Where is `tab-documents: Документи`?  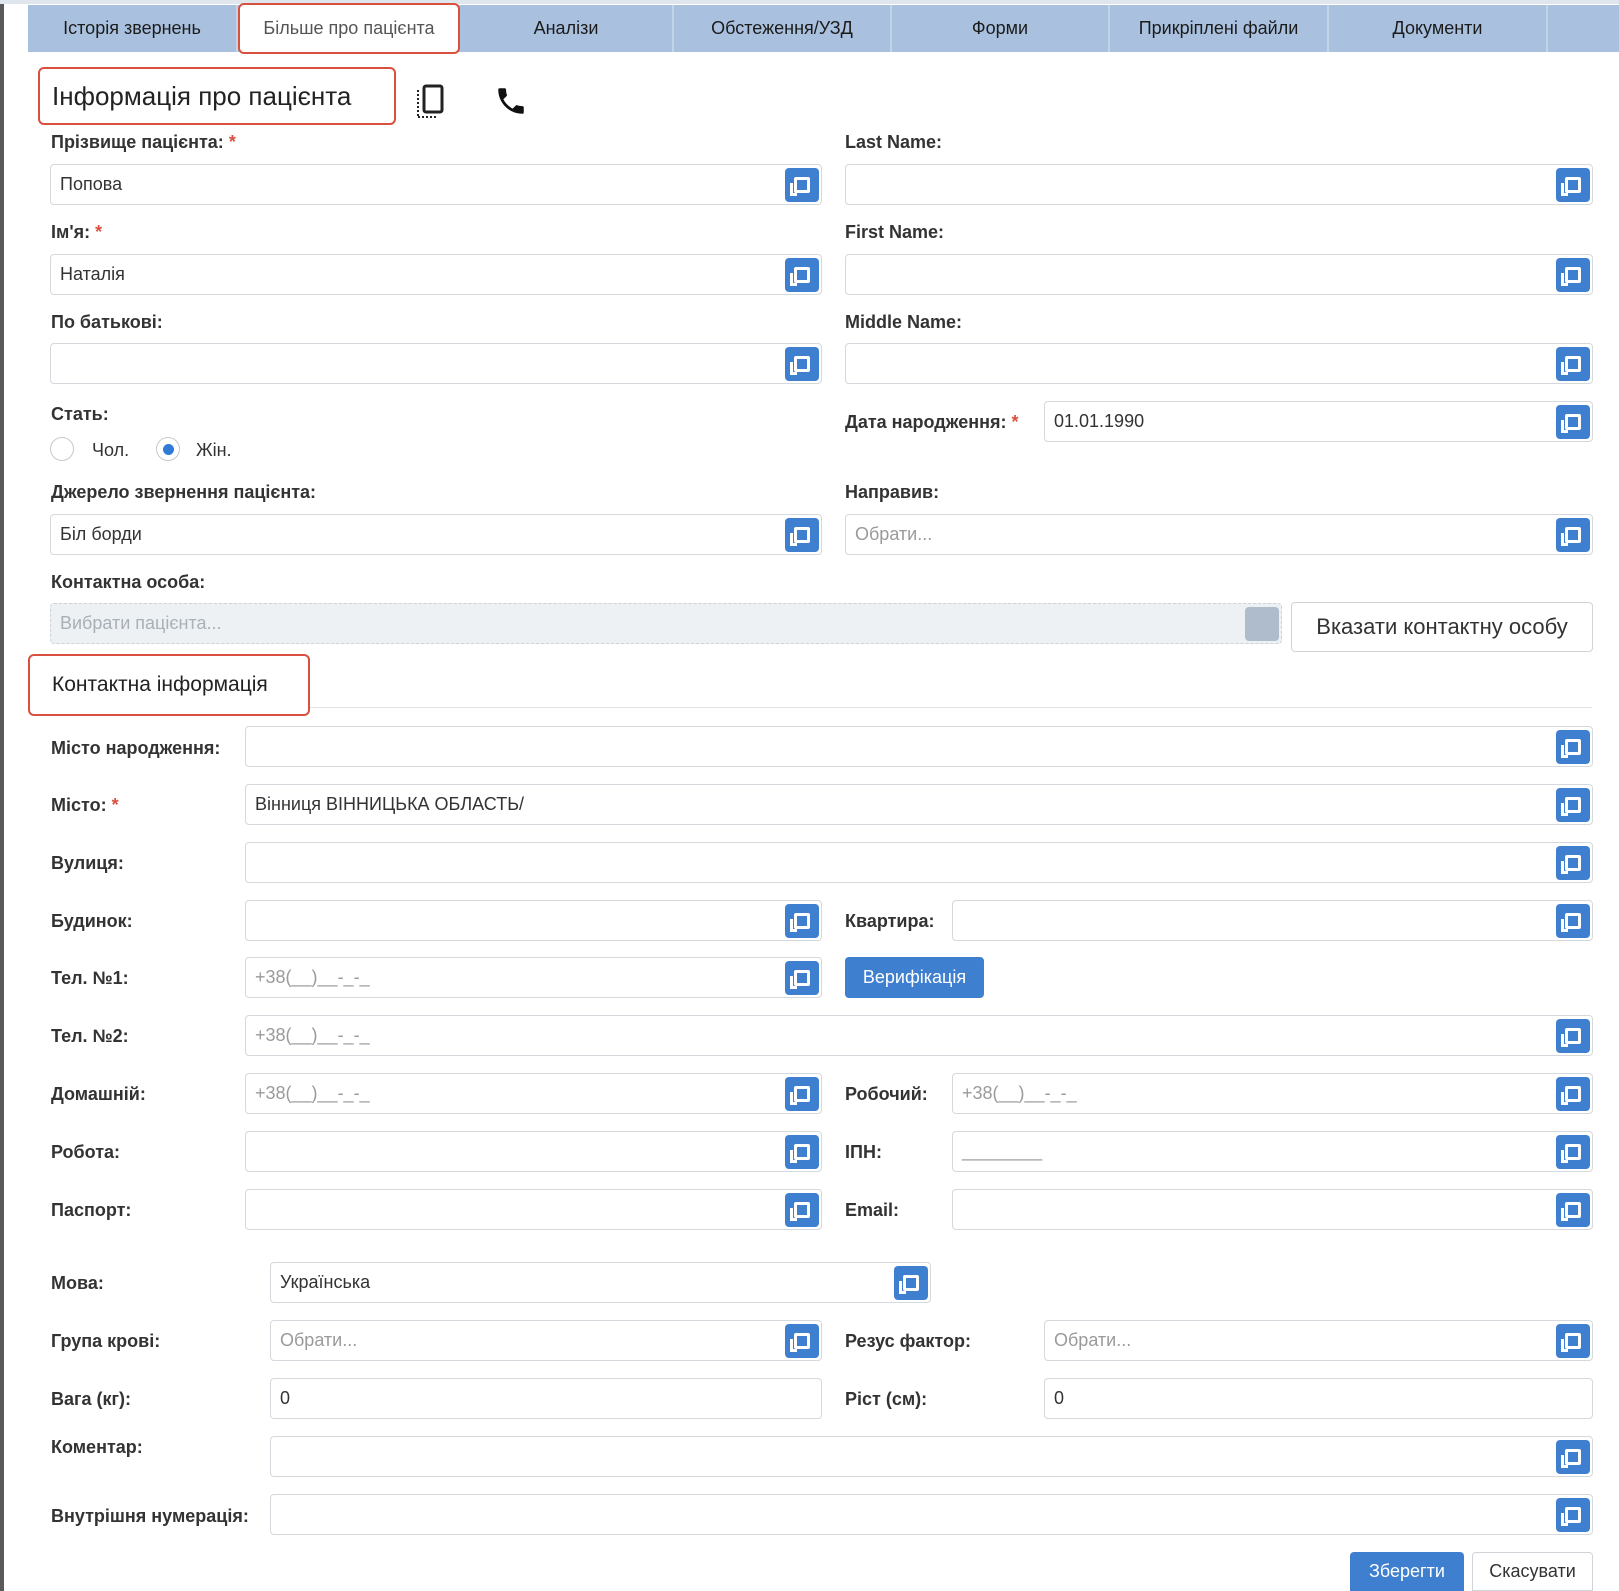 tab-documents: Документи is located at coordinates (1438, 28).